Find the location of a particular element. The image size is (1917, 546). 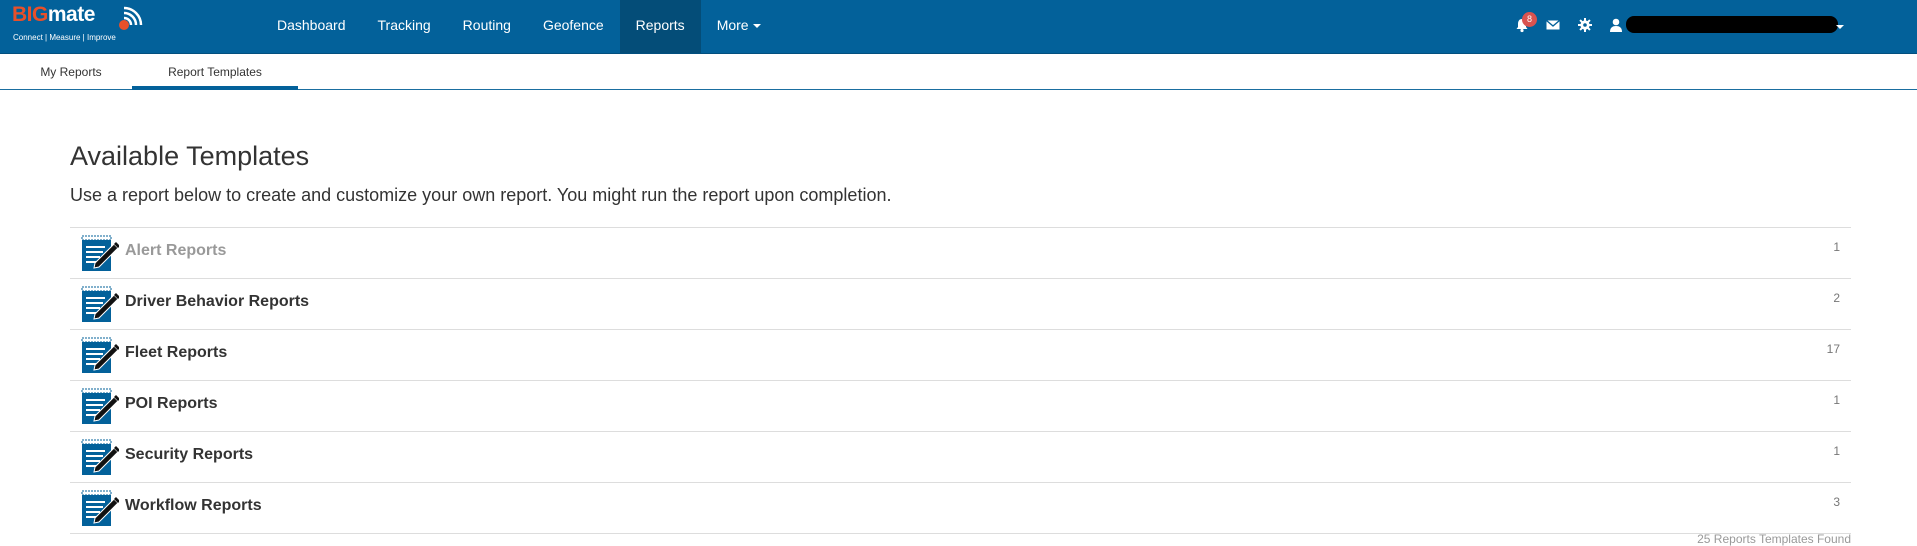

page-title: Available Templates is located at coordinates (190, 156).